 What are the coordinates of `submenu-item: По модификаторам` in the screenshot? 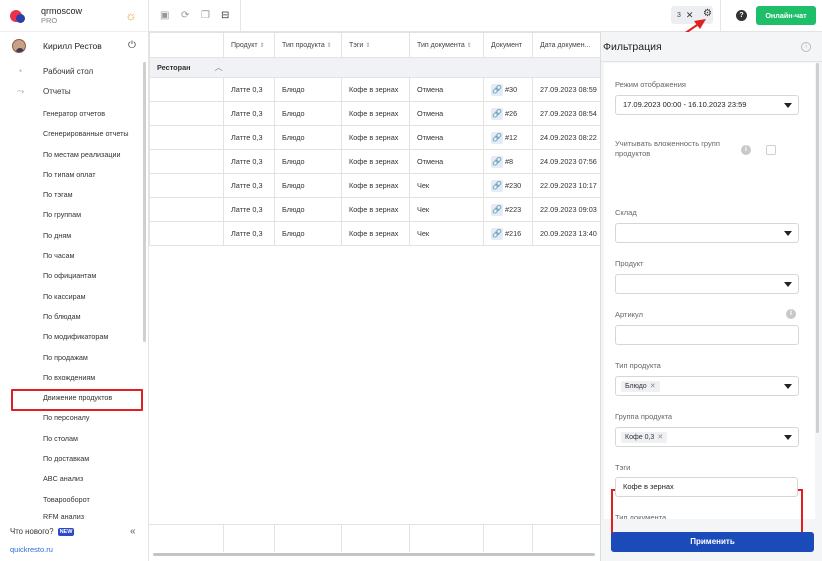 It's located at (72, 337).